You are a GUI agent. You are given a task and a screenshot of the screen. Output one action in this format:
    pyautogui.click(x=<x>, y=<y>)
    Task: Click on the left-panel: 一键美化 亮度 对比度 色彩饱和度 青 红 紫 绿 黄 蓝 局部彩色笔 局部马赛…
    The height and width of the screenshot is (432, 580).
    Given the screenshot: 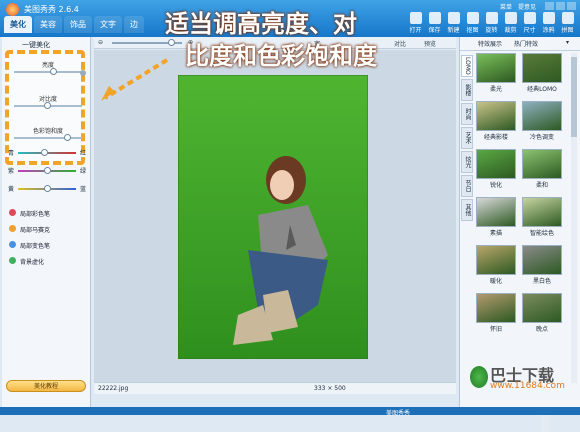 What is the action you would take?
    pyautogui.click(x=46, y=222)
    